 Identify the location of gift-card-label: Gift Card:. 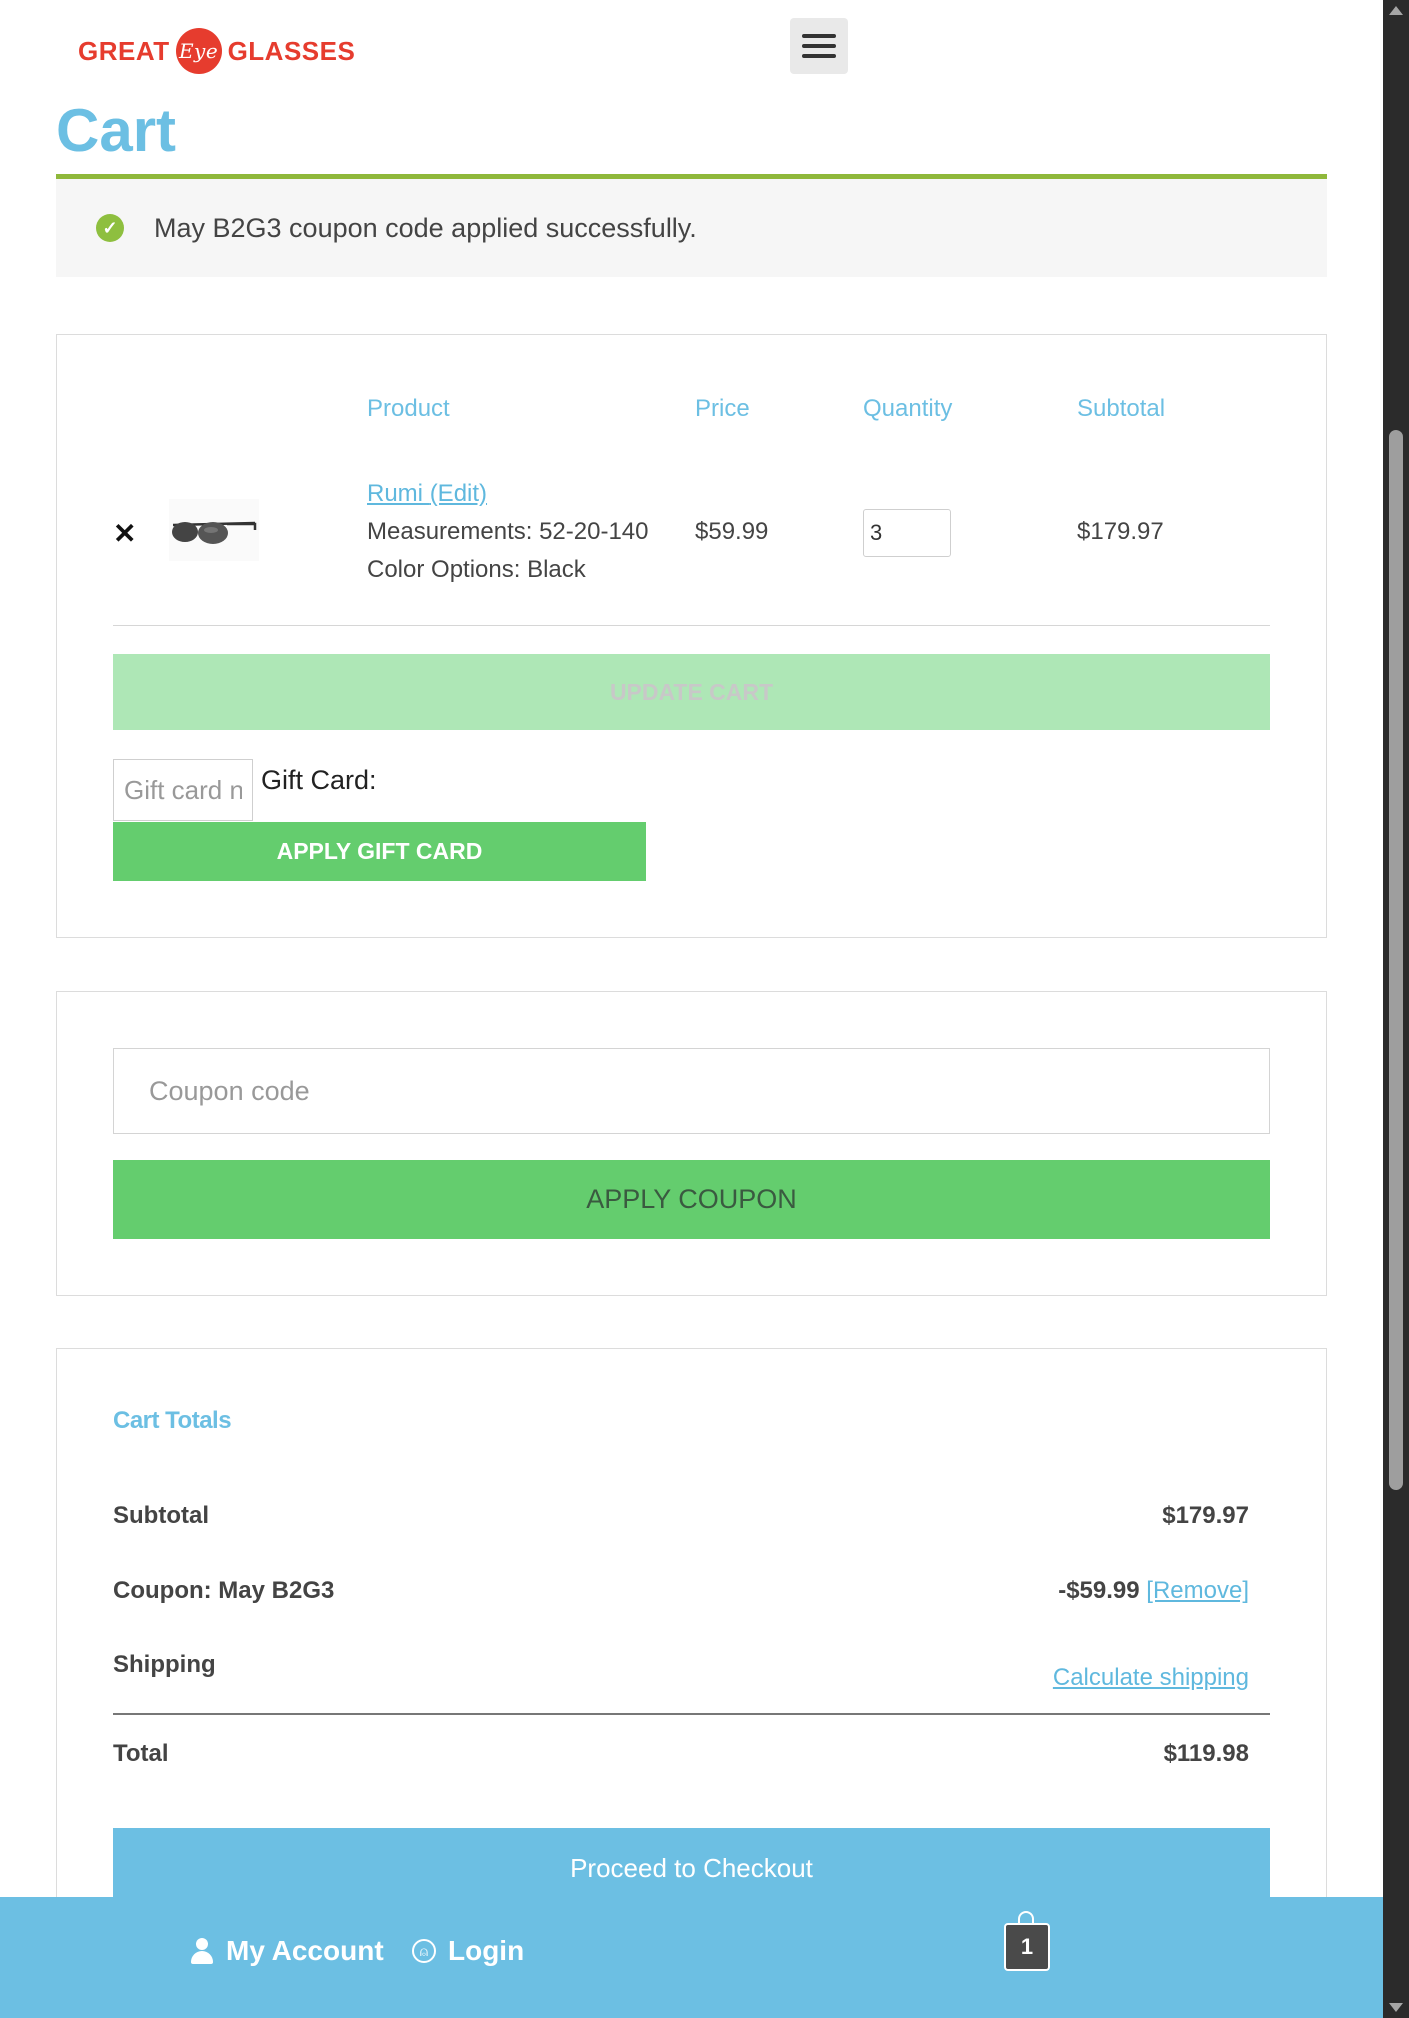
(319, 780).